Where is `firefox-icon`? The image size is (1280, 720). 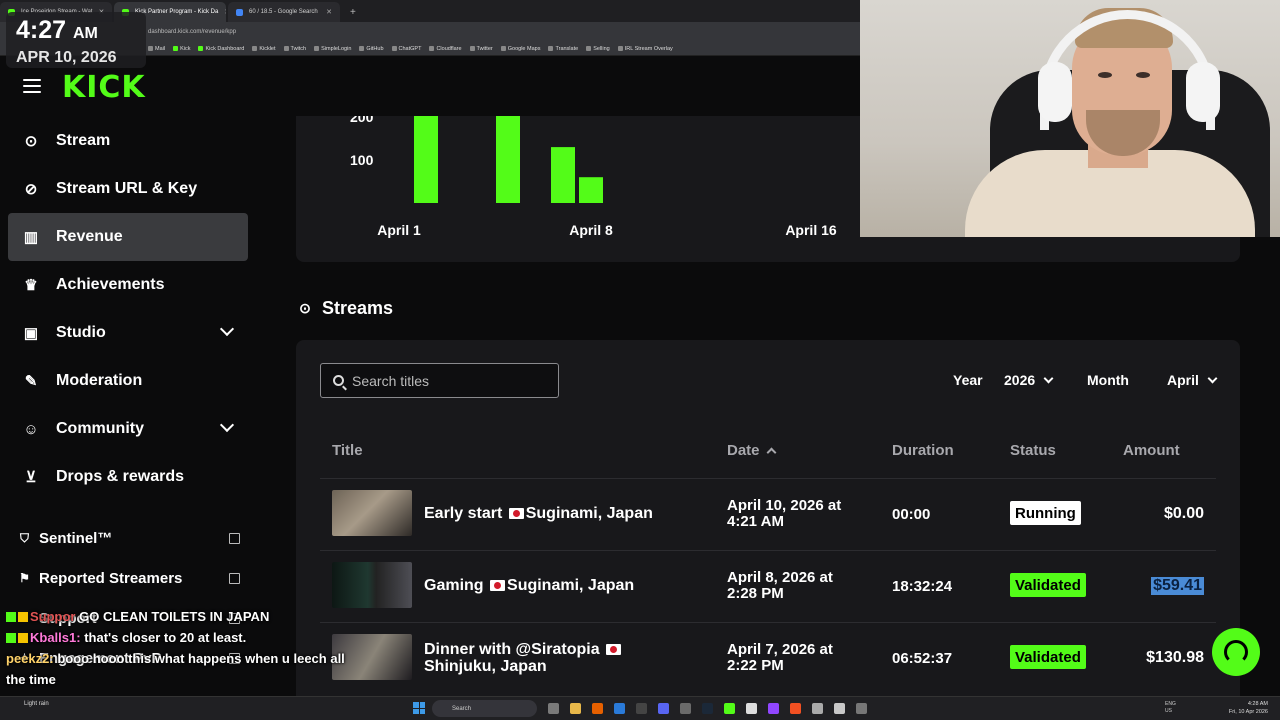
firefox-icon is located at coordinates (597, 708).